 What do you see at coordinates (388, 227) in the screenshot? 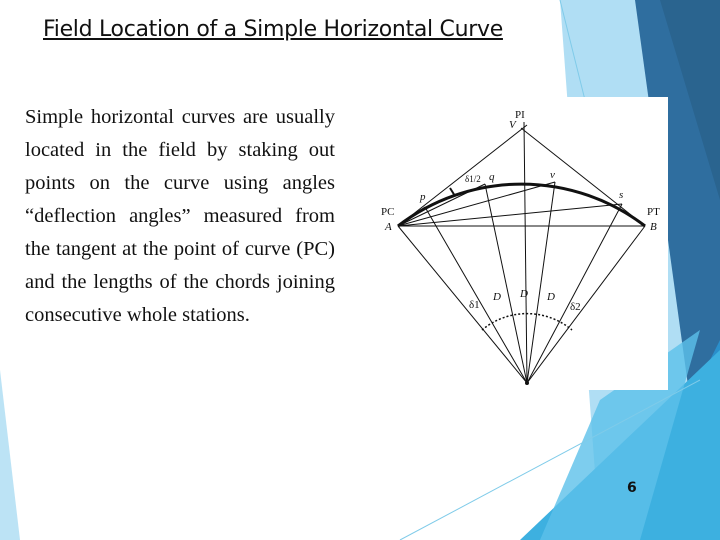
I see `label-a: A` at bounding box center [388, 227].